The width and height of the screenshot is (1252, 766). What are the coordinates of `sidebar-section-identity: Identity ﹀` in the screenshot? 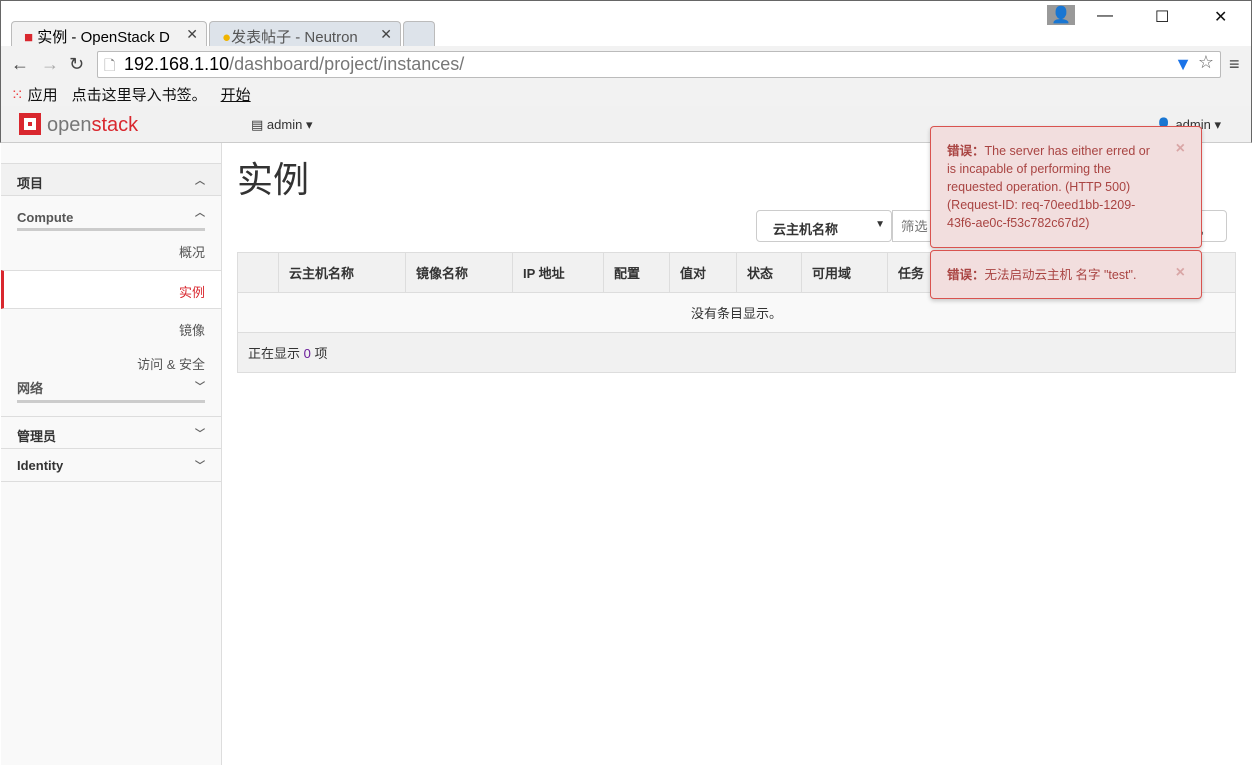 It's located at (111, 465).